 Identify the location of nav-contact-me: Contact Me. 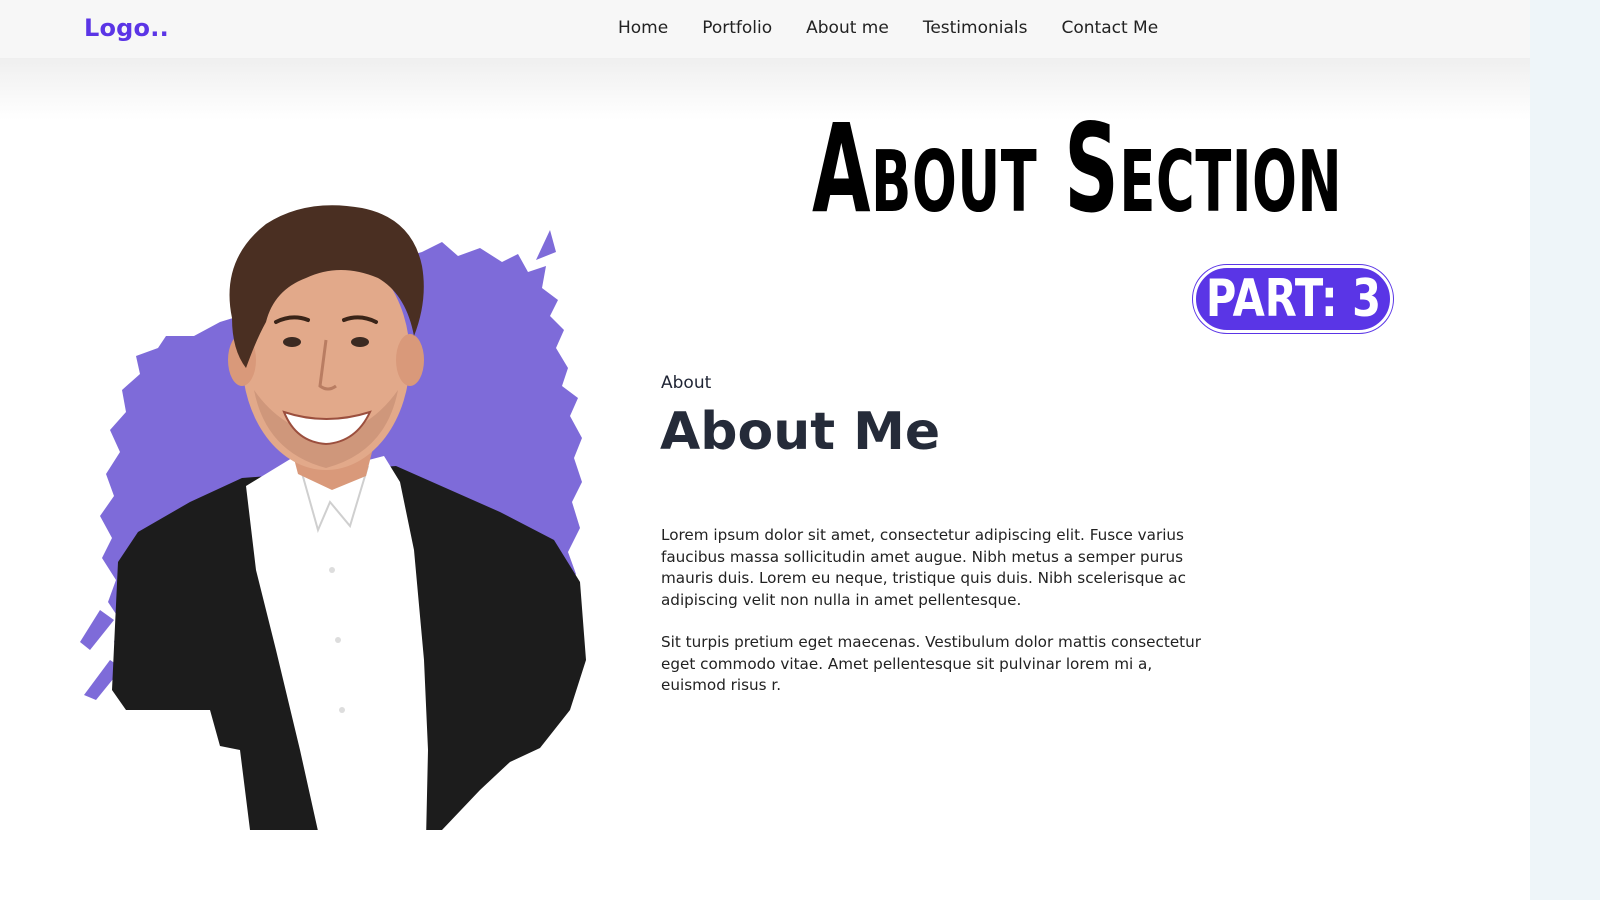
(1109, 28).